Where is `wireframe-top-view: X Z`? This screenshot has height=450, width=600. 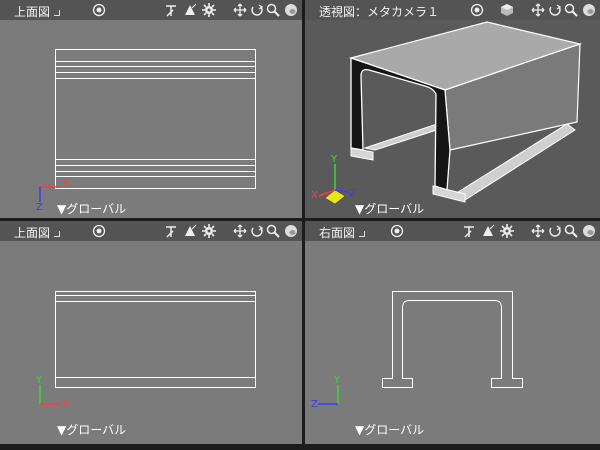
wireframe-top-view: X Z is located at coordinates (146, 131).